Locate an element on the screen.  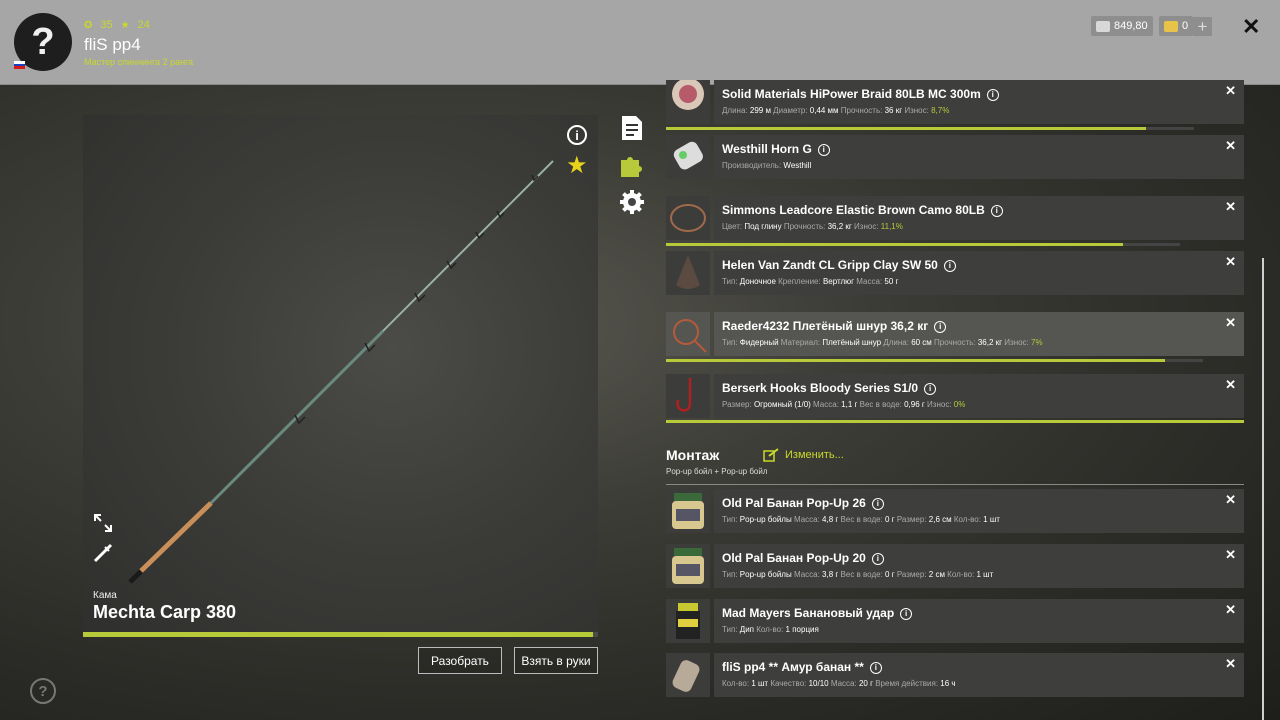
player-name: fliS pp4 is located at coordinates (112, 44).